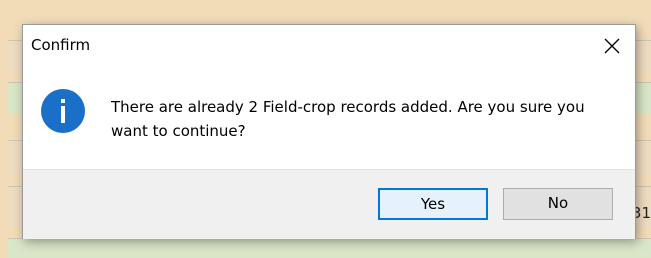 Image resolution: width=651 pixels, height=258 pixels. Describe the element at coordinates (433, 204) in the screenshot. I see `yes-button: Yes` at that location.